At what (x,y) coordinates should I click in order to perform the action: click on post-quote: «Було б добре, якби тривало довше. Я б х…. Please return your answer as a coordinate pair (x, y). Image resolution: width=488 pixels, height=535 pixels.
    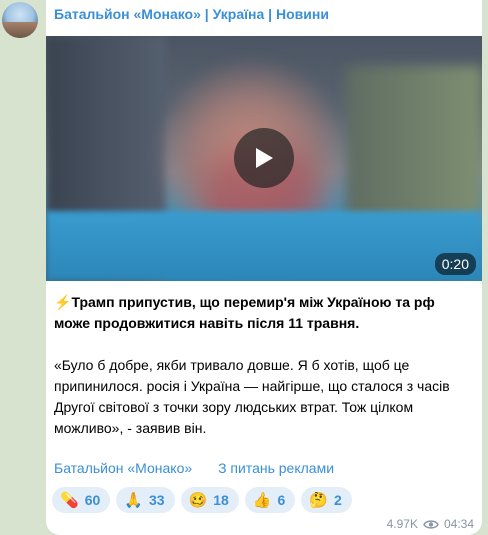
    Looking at the image, I should click on (252, 396).